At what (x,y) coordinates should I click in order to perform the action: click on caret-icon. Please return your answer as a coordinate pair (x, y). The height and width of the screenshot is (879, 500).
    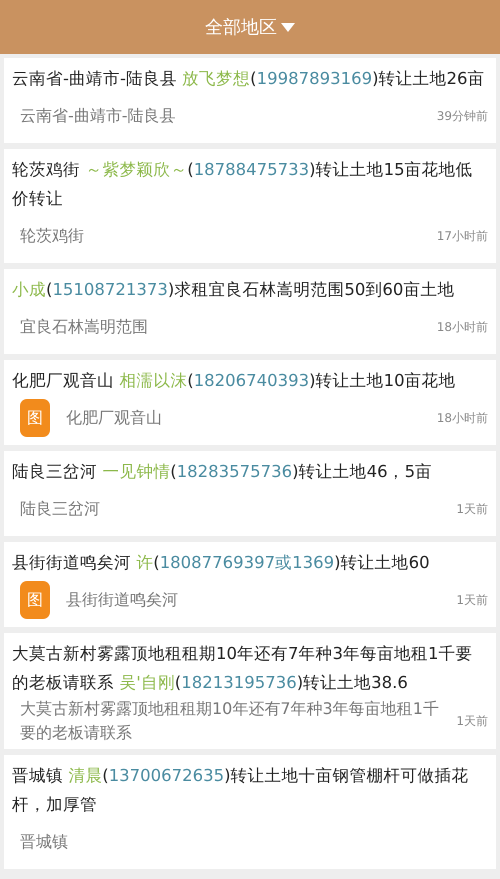
    Looking at the image, I should click on (288, 27).